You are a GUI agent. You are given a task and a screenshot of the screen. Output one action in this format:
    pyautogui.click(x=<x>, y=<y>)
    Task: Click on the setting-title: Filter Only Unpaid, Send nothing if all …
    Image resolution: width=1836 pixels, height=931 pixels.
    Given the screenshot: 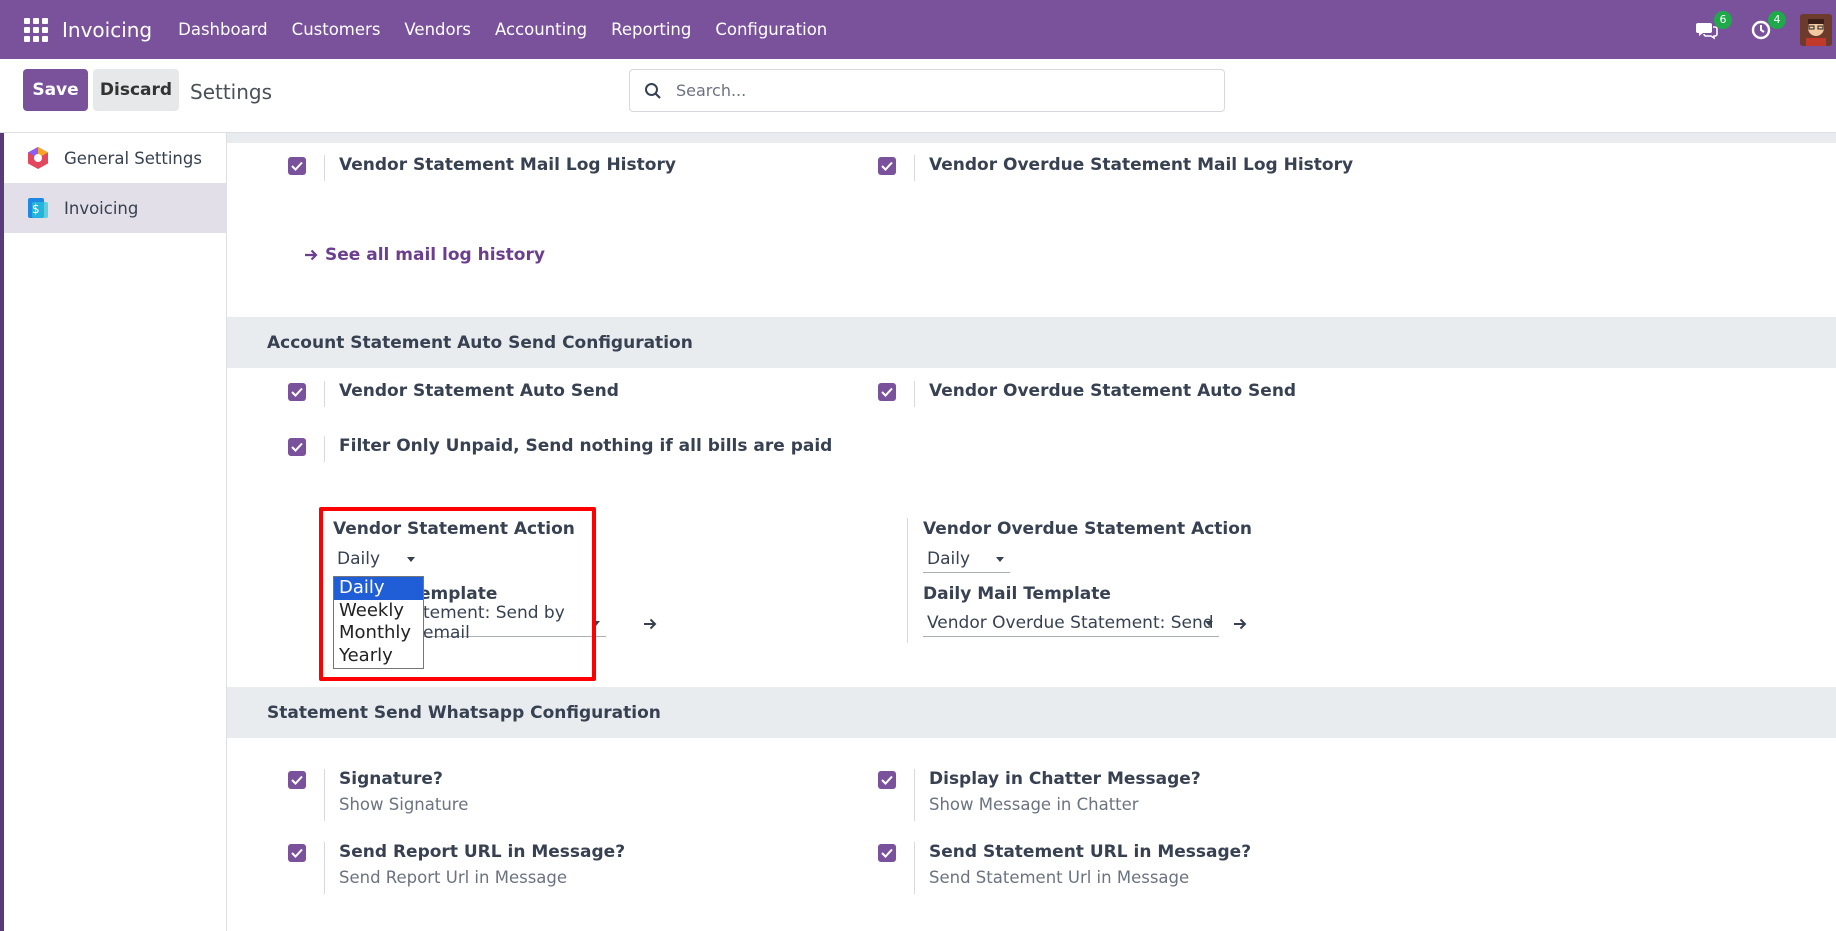 What is the action you would take?
    pyautogui.click(x=586, y=446)
    